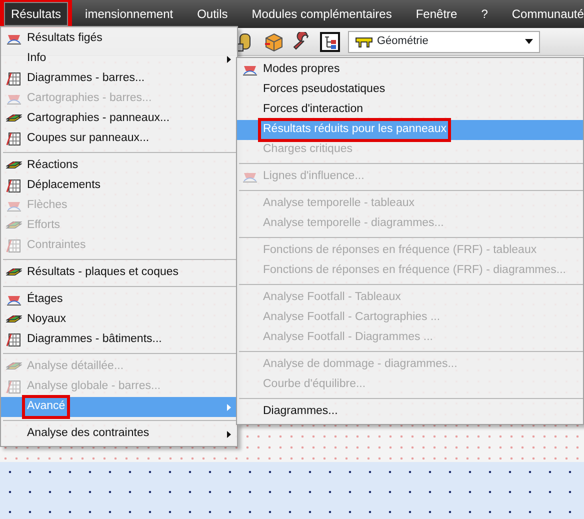  What do you see at coordinates (129, 14) in the screenshot?
I see `menu-bar-item: imensionnement` at bounding box center [129, 14].